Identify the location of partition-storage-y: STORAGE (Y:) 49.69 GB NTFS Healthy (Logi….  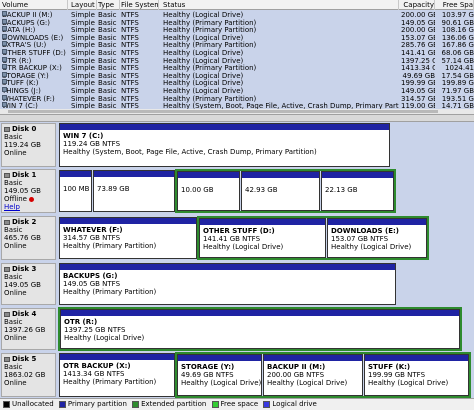
(219, 375).